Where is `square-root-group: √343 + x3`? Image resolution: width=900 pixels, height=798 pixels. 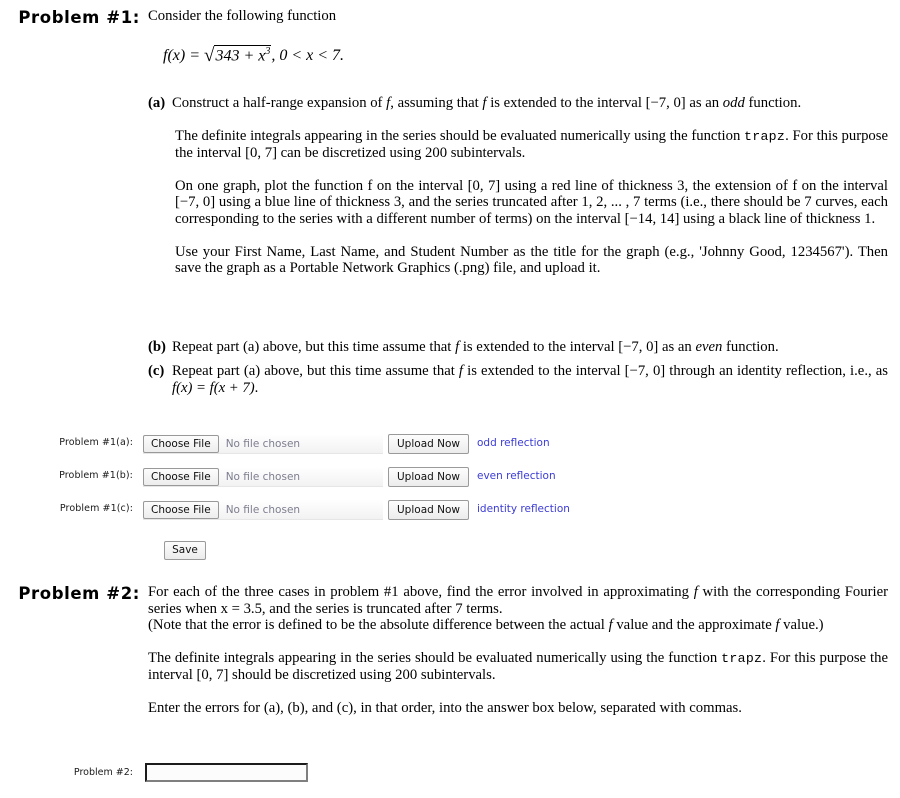
square-root-group: √343 + x3 is located at coordinates (238, 55).